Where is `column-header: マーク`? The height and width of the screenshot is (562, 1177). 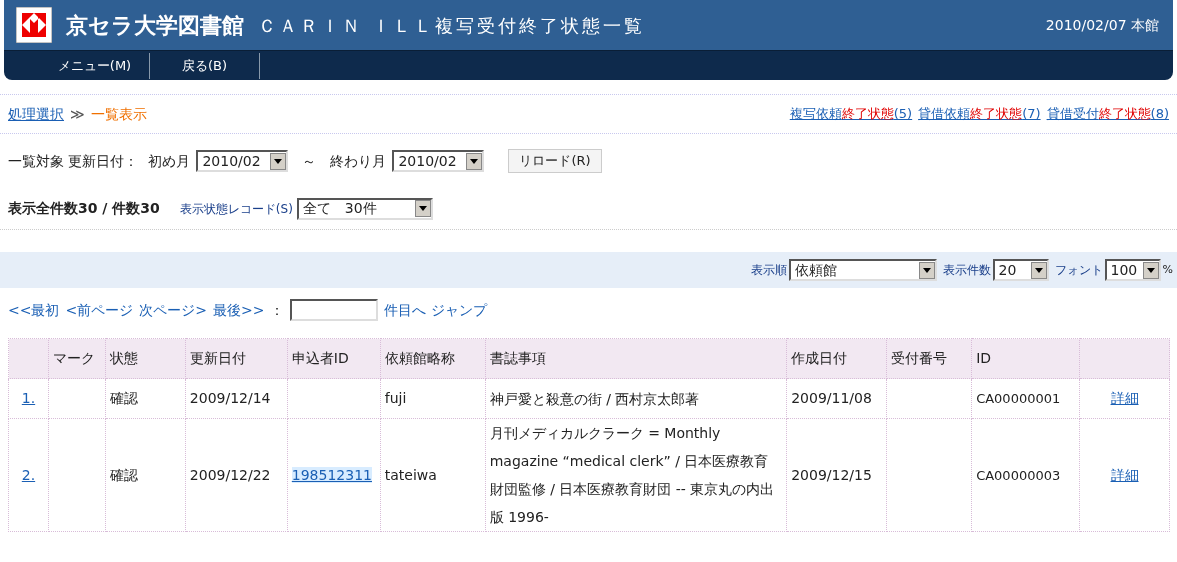 column-header: マーク is located at coordinates (77, 358).